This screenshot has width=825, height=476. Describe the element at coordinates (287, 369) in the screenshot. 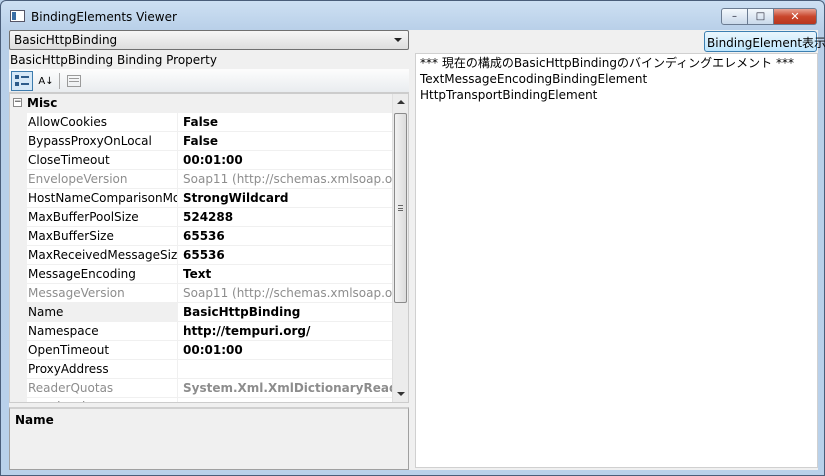

I see `property-value` at that location.